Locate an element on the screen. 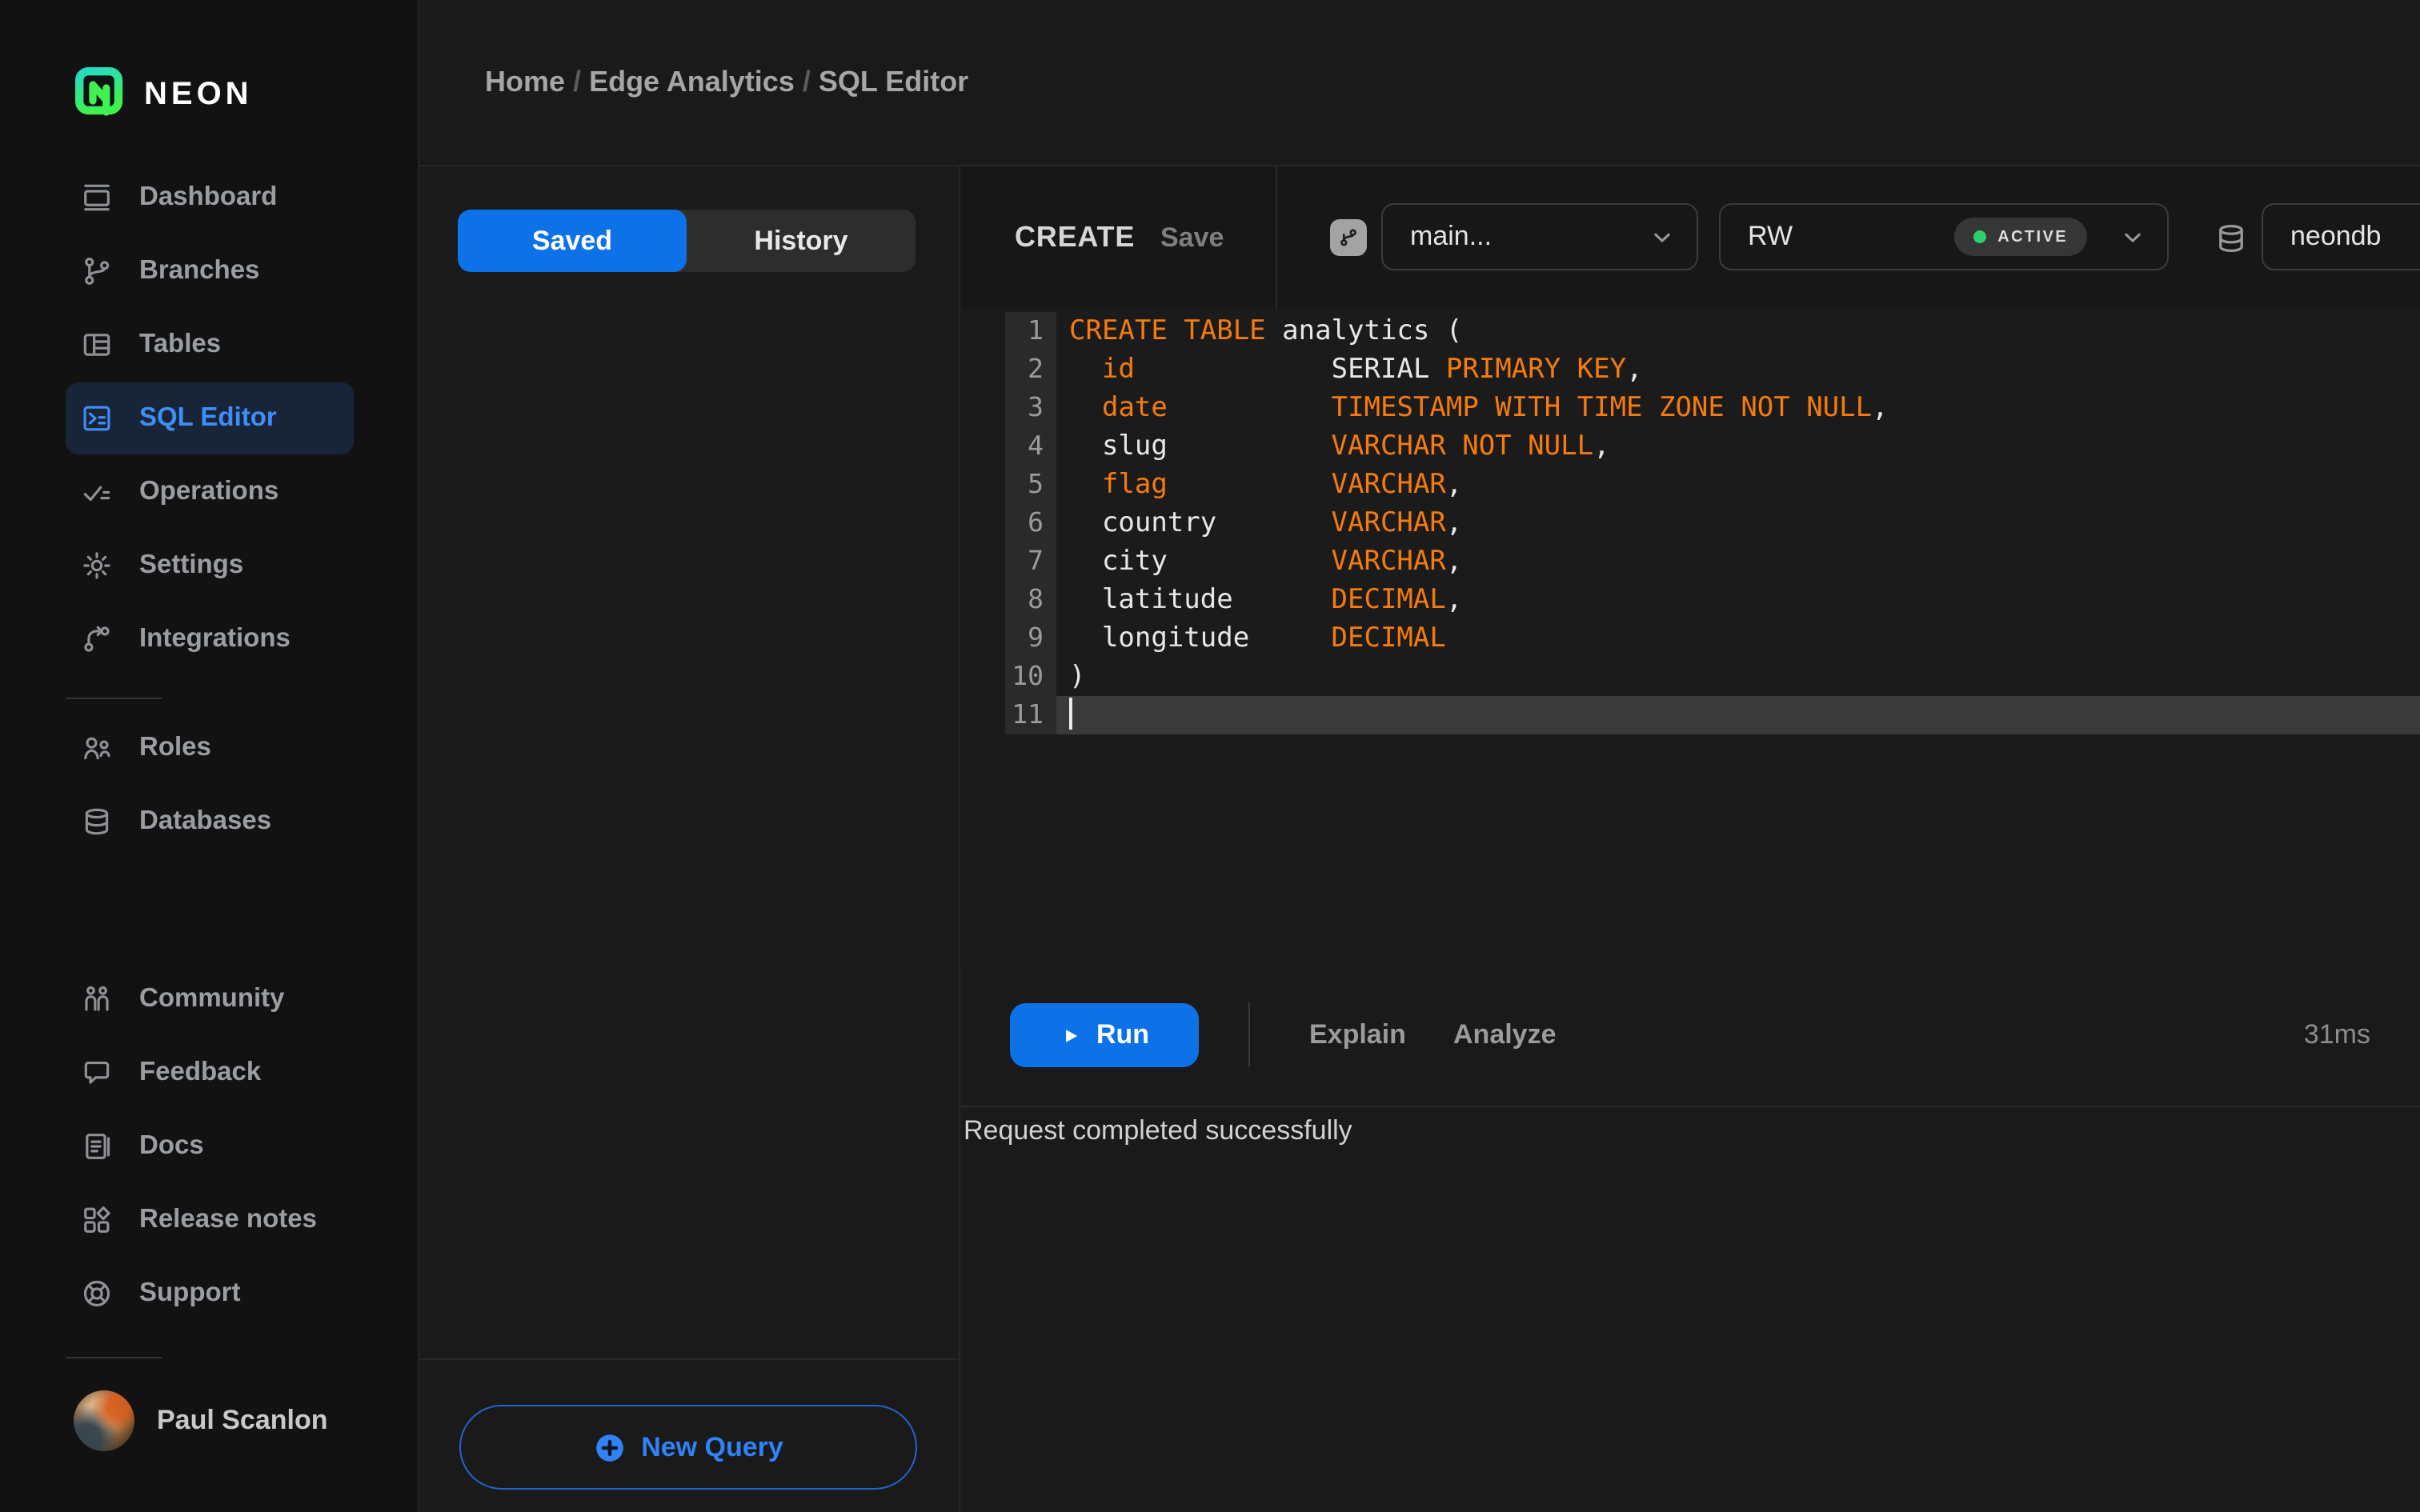  settings-icon is located at coordinates (97, 565).